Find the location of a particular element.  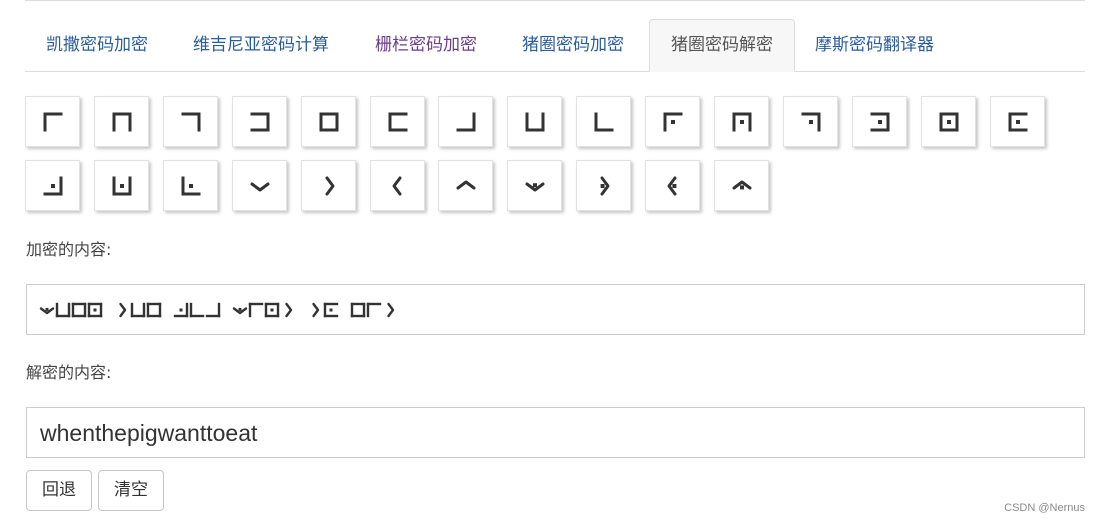

pigpen-d-icon is located at coordinates (260, 122).